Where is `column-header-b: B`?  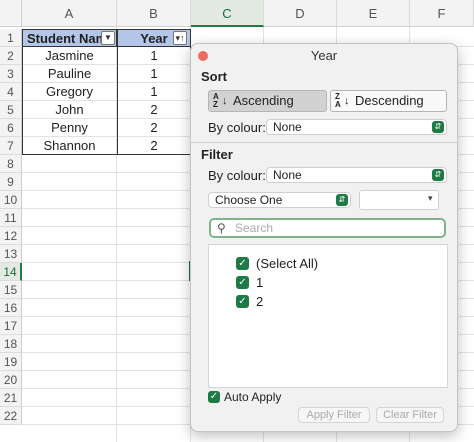
column-header-b: B is located at coordinates (154, 13).